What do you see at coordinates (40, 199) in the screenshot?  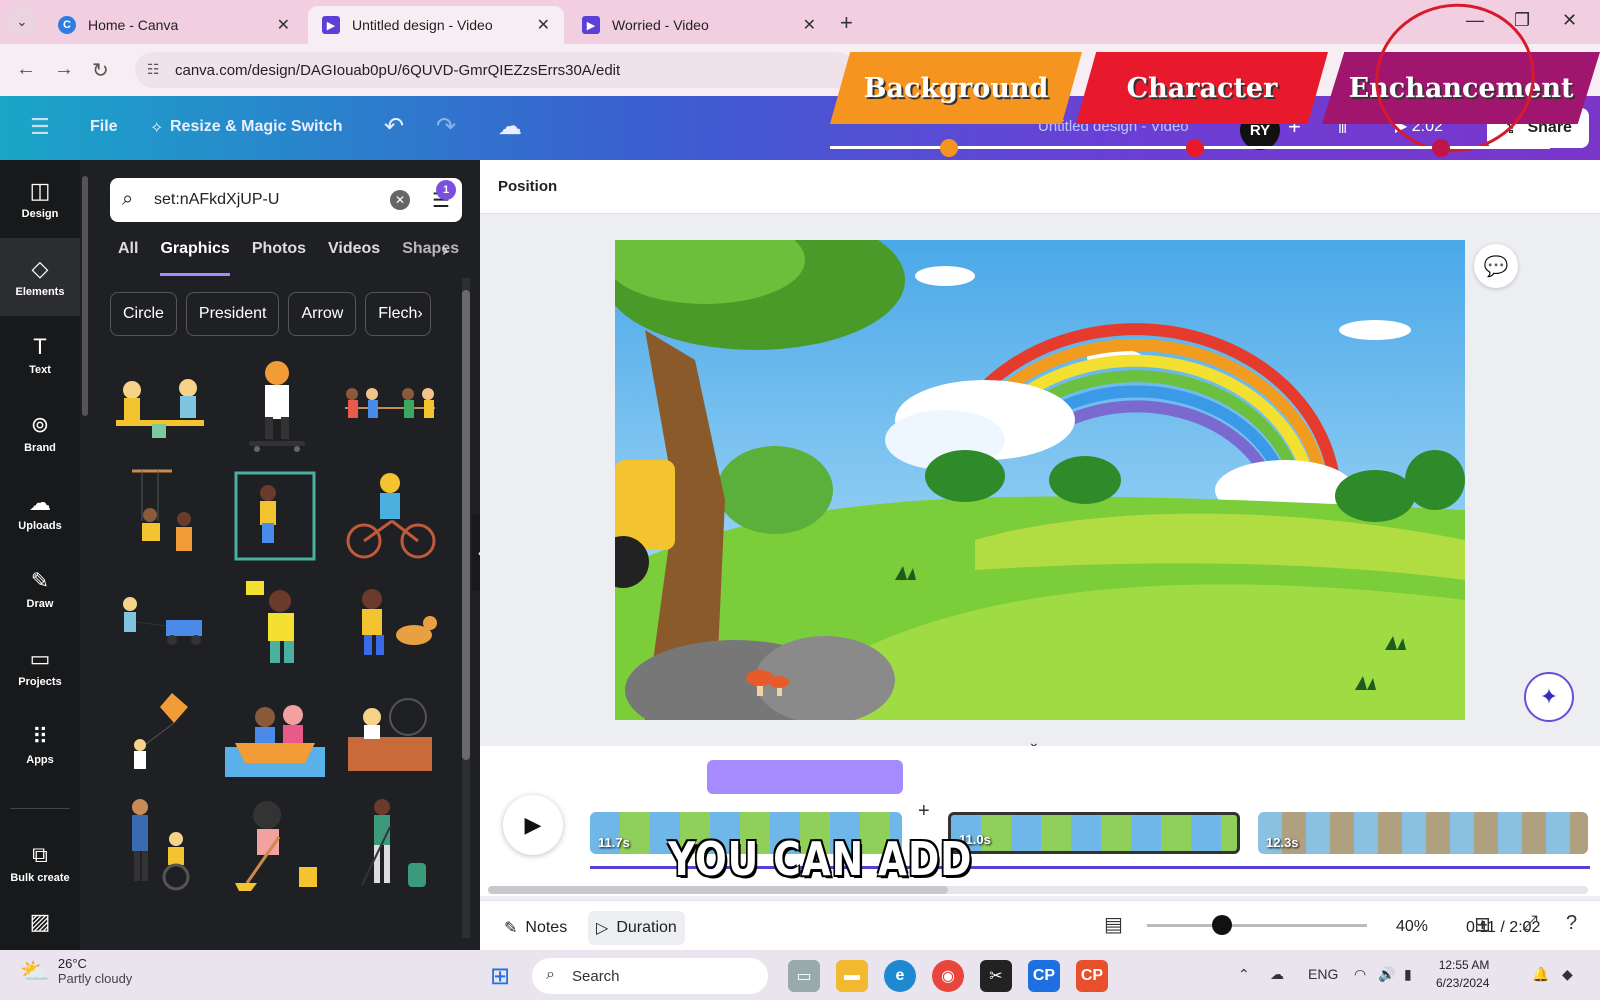 I see `sidebar-item-design: ◫ Design` at bounding box center [40, 199].